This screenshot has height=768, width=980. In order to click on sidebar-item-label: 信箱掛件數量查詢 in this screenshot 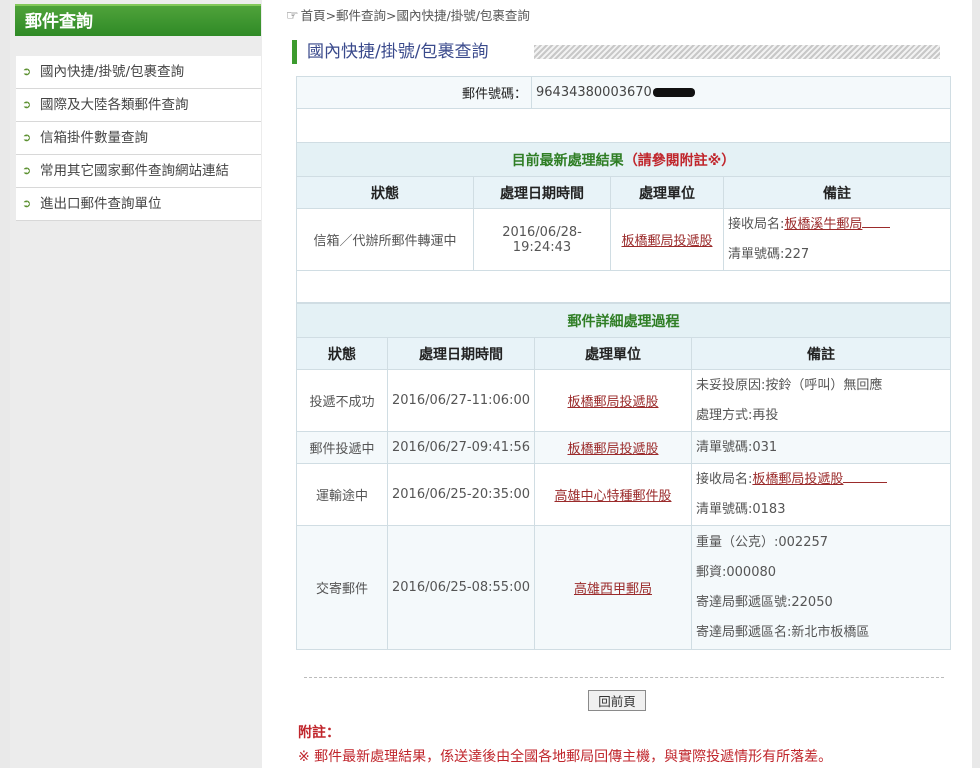, I will do `click(94, 138)`.